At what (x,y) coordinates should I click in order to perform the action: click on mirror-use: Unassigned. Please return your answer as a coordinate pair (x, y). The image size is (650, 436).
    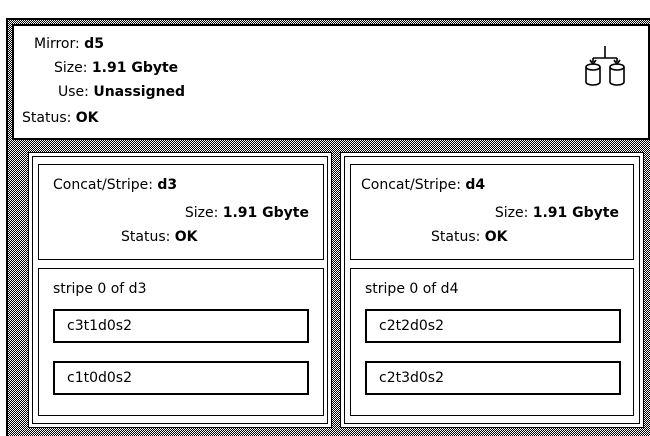
    Looking at the image, I should click on (139, 92).